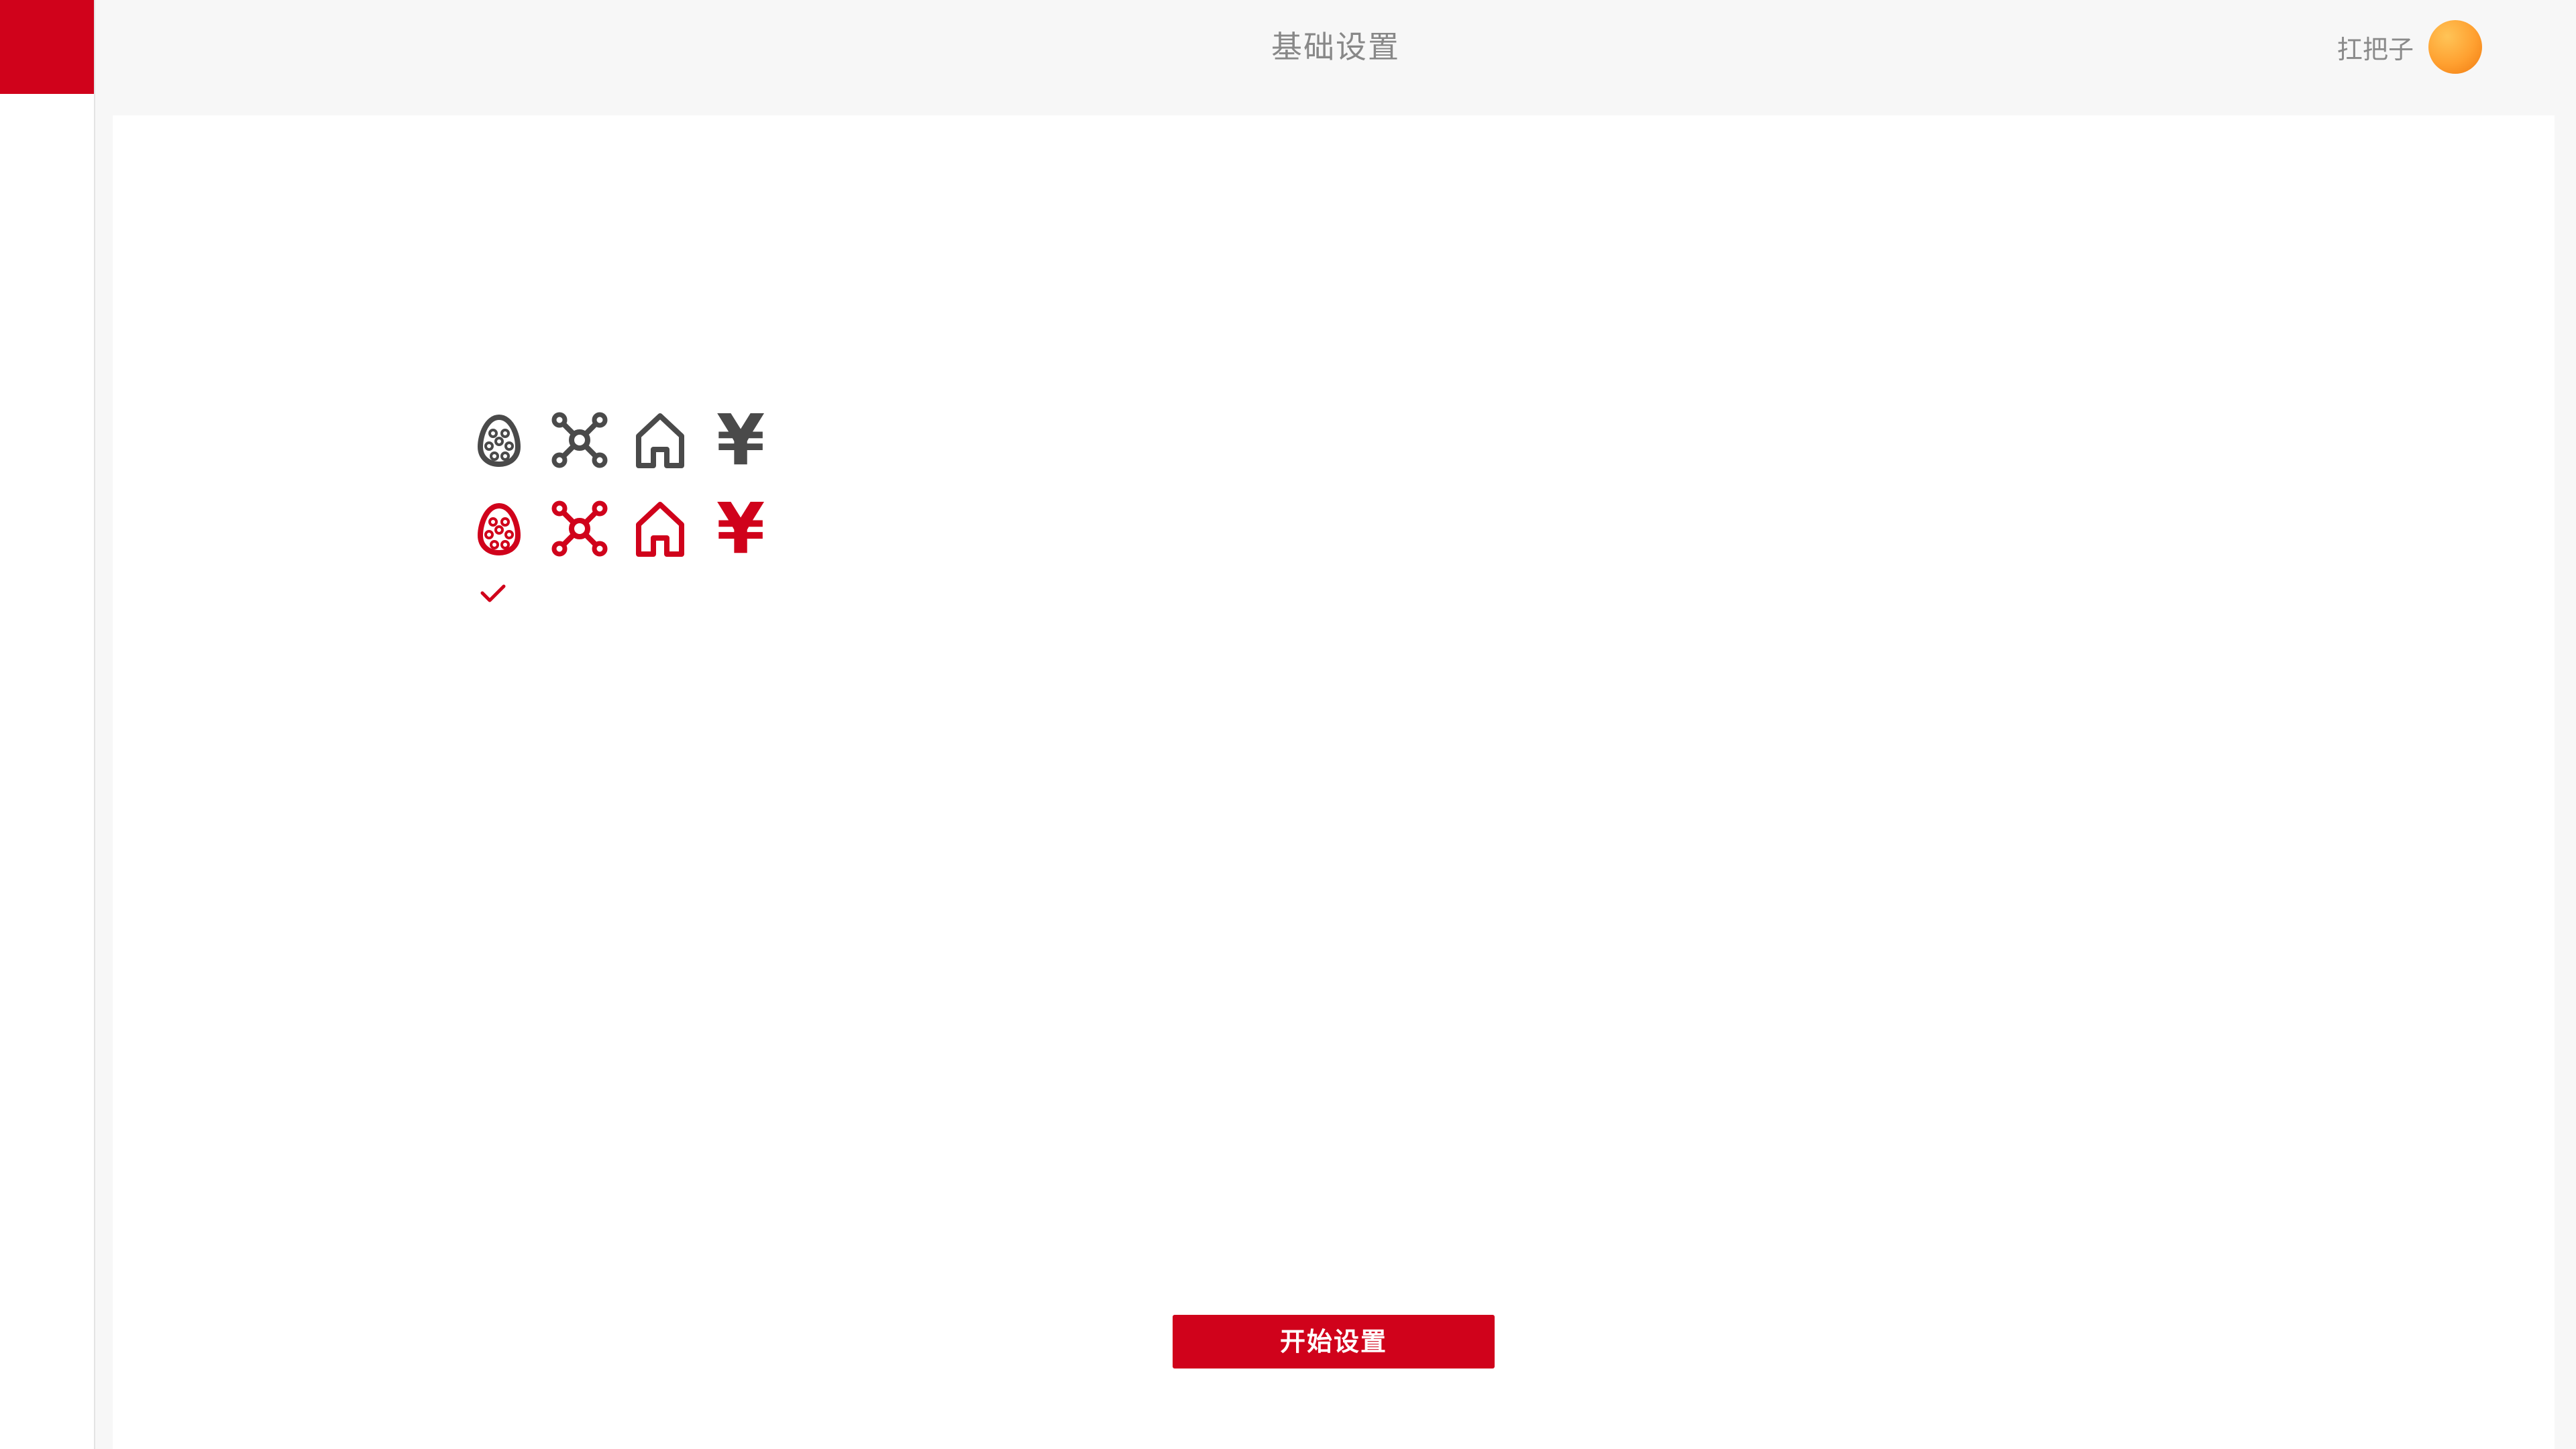 The height and width of the screenshot is (1449, 2576). I want to click on icon-row-default: ¥, so click(629, 440).